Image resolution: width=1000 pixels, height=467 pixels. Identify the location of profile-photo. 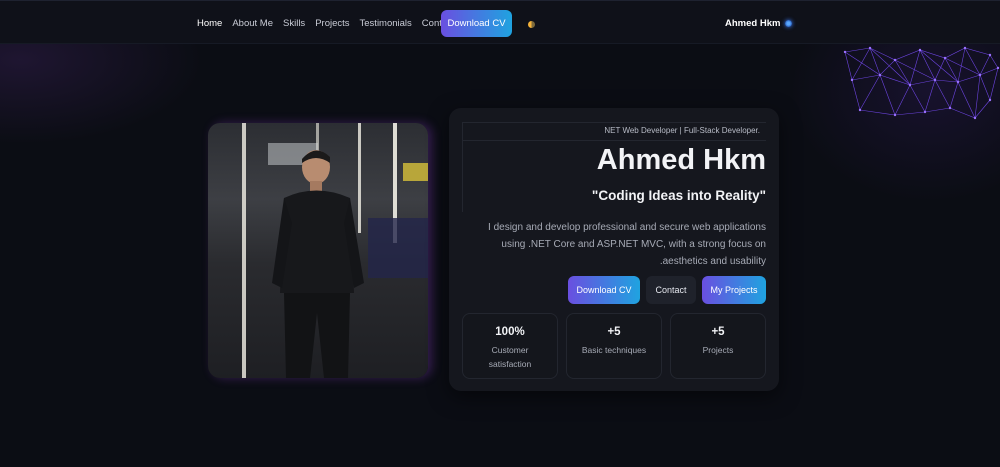
(318, 250).